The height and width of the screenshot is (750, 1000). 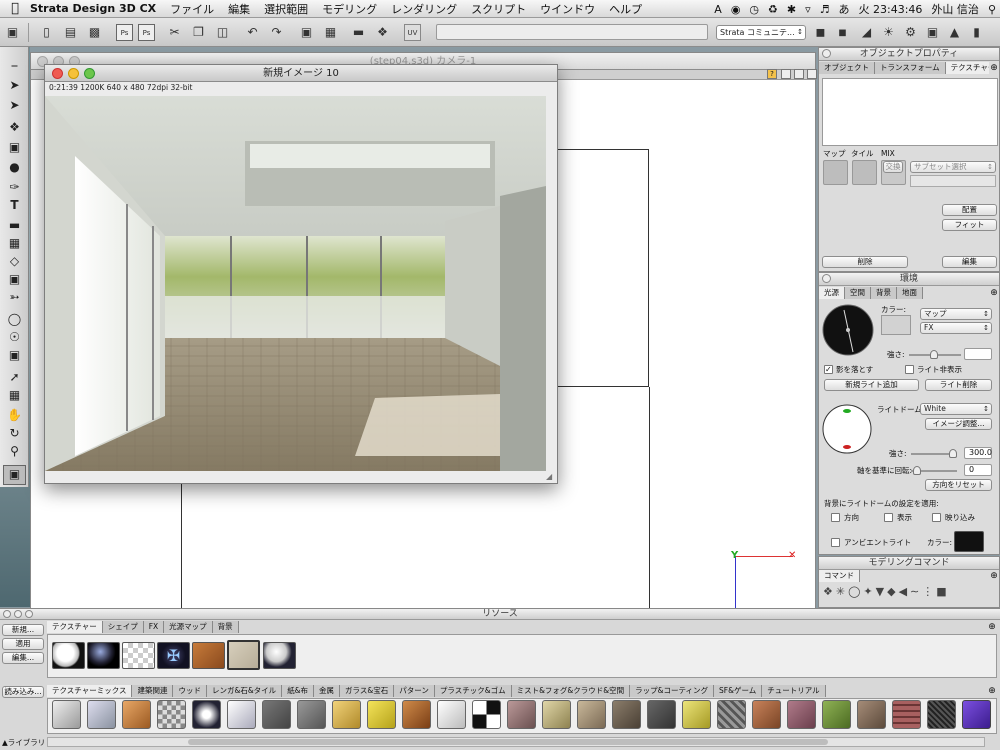 I want to click on spotlight-menu-icon: ◉, so click(x=736, y=9).